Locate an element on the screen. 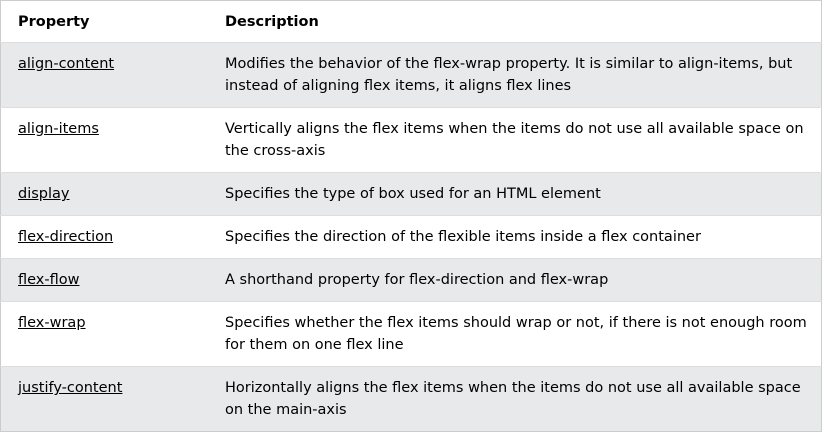 The height and width of the screenshot is (432, 824). property-cell: flex-wrap is located at coordinates (105, 334).